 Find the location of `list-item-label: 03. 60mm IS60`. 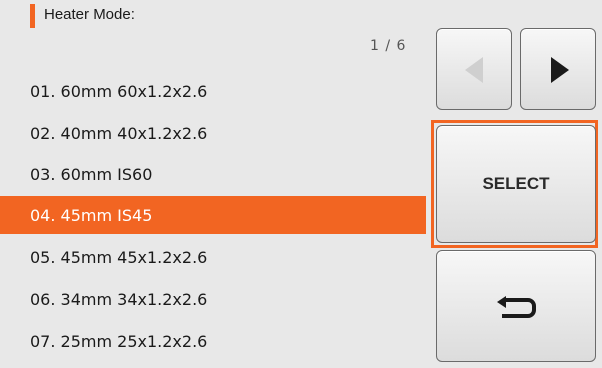

list-item-label: 03. 60mm IS60 is located at coordinates (91, 174).